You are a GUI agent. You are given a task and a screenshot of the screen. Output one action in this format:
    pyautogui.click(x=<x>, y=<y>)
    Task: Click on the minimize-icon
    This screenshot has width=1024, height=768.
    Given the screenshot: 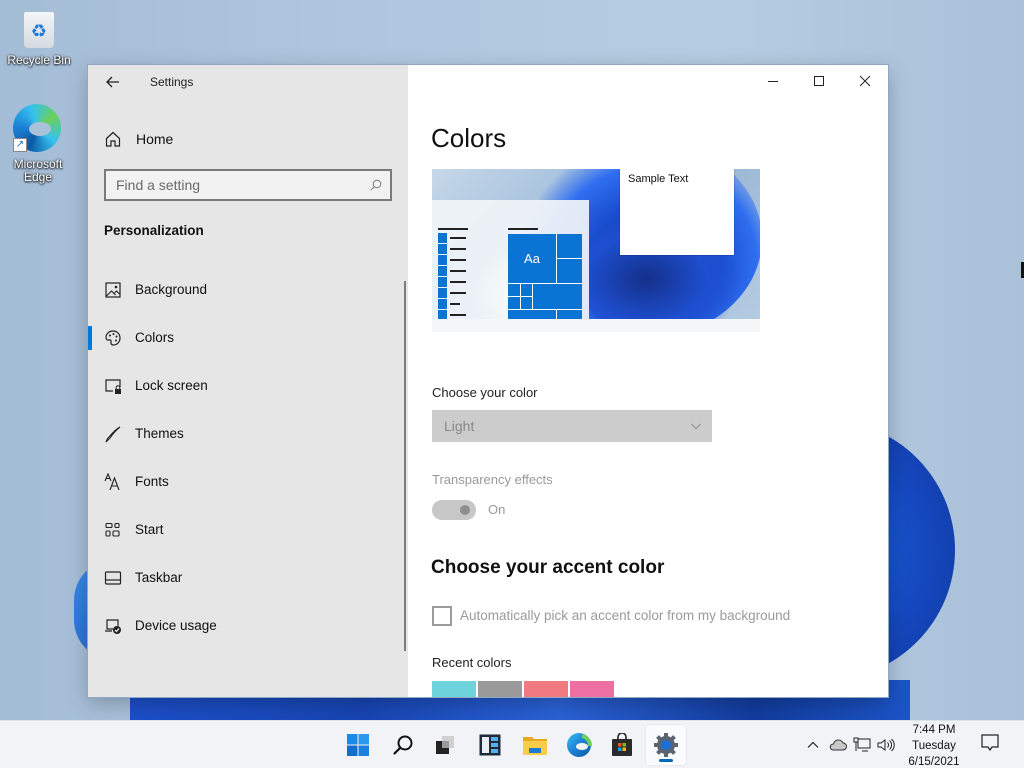 What is the action you would take?
    pyautogui.click(x=773, y=81)
    